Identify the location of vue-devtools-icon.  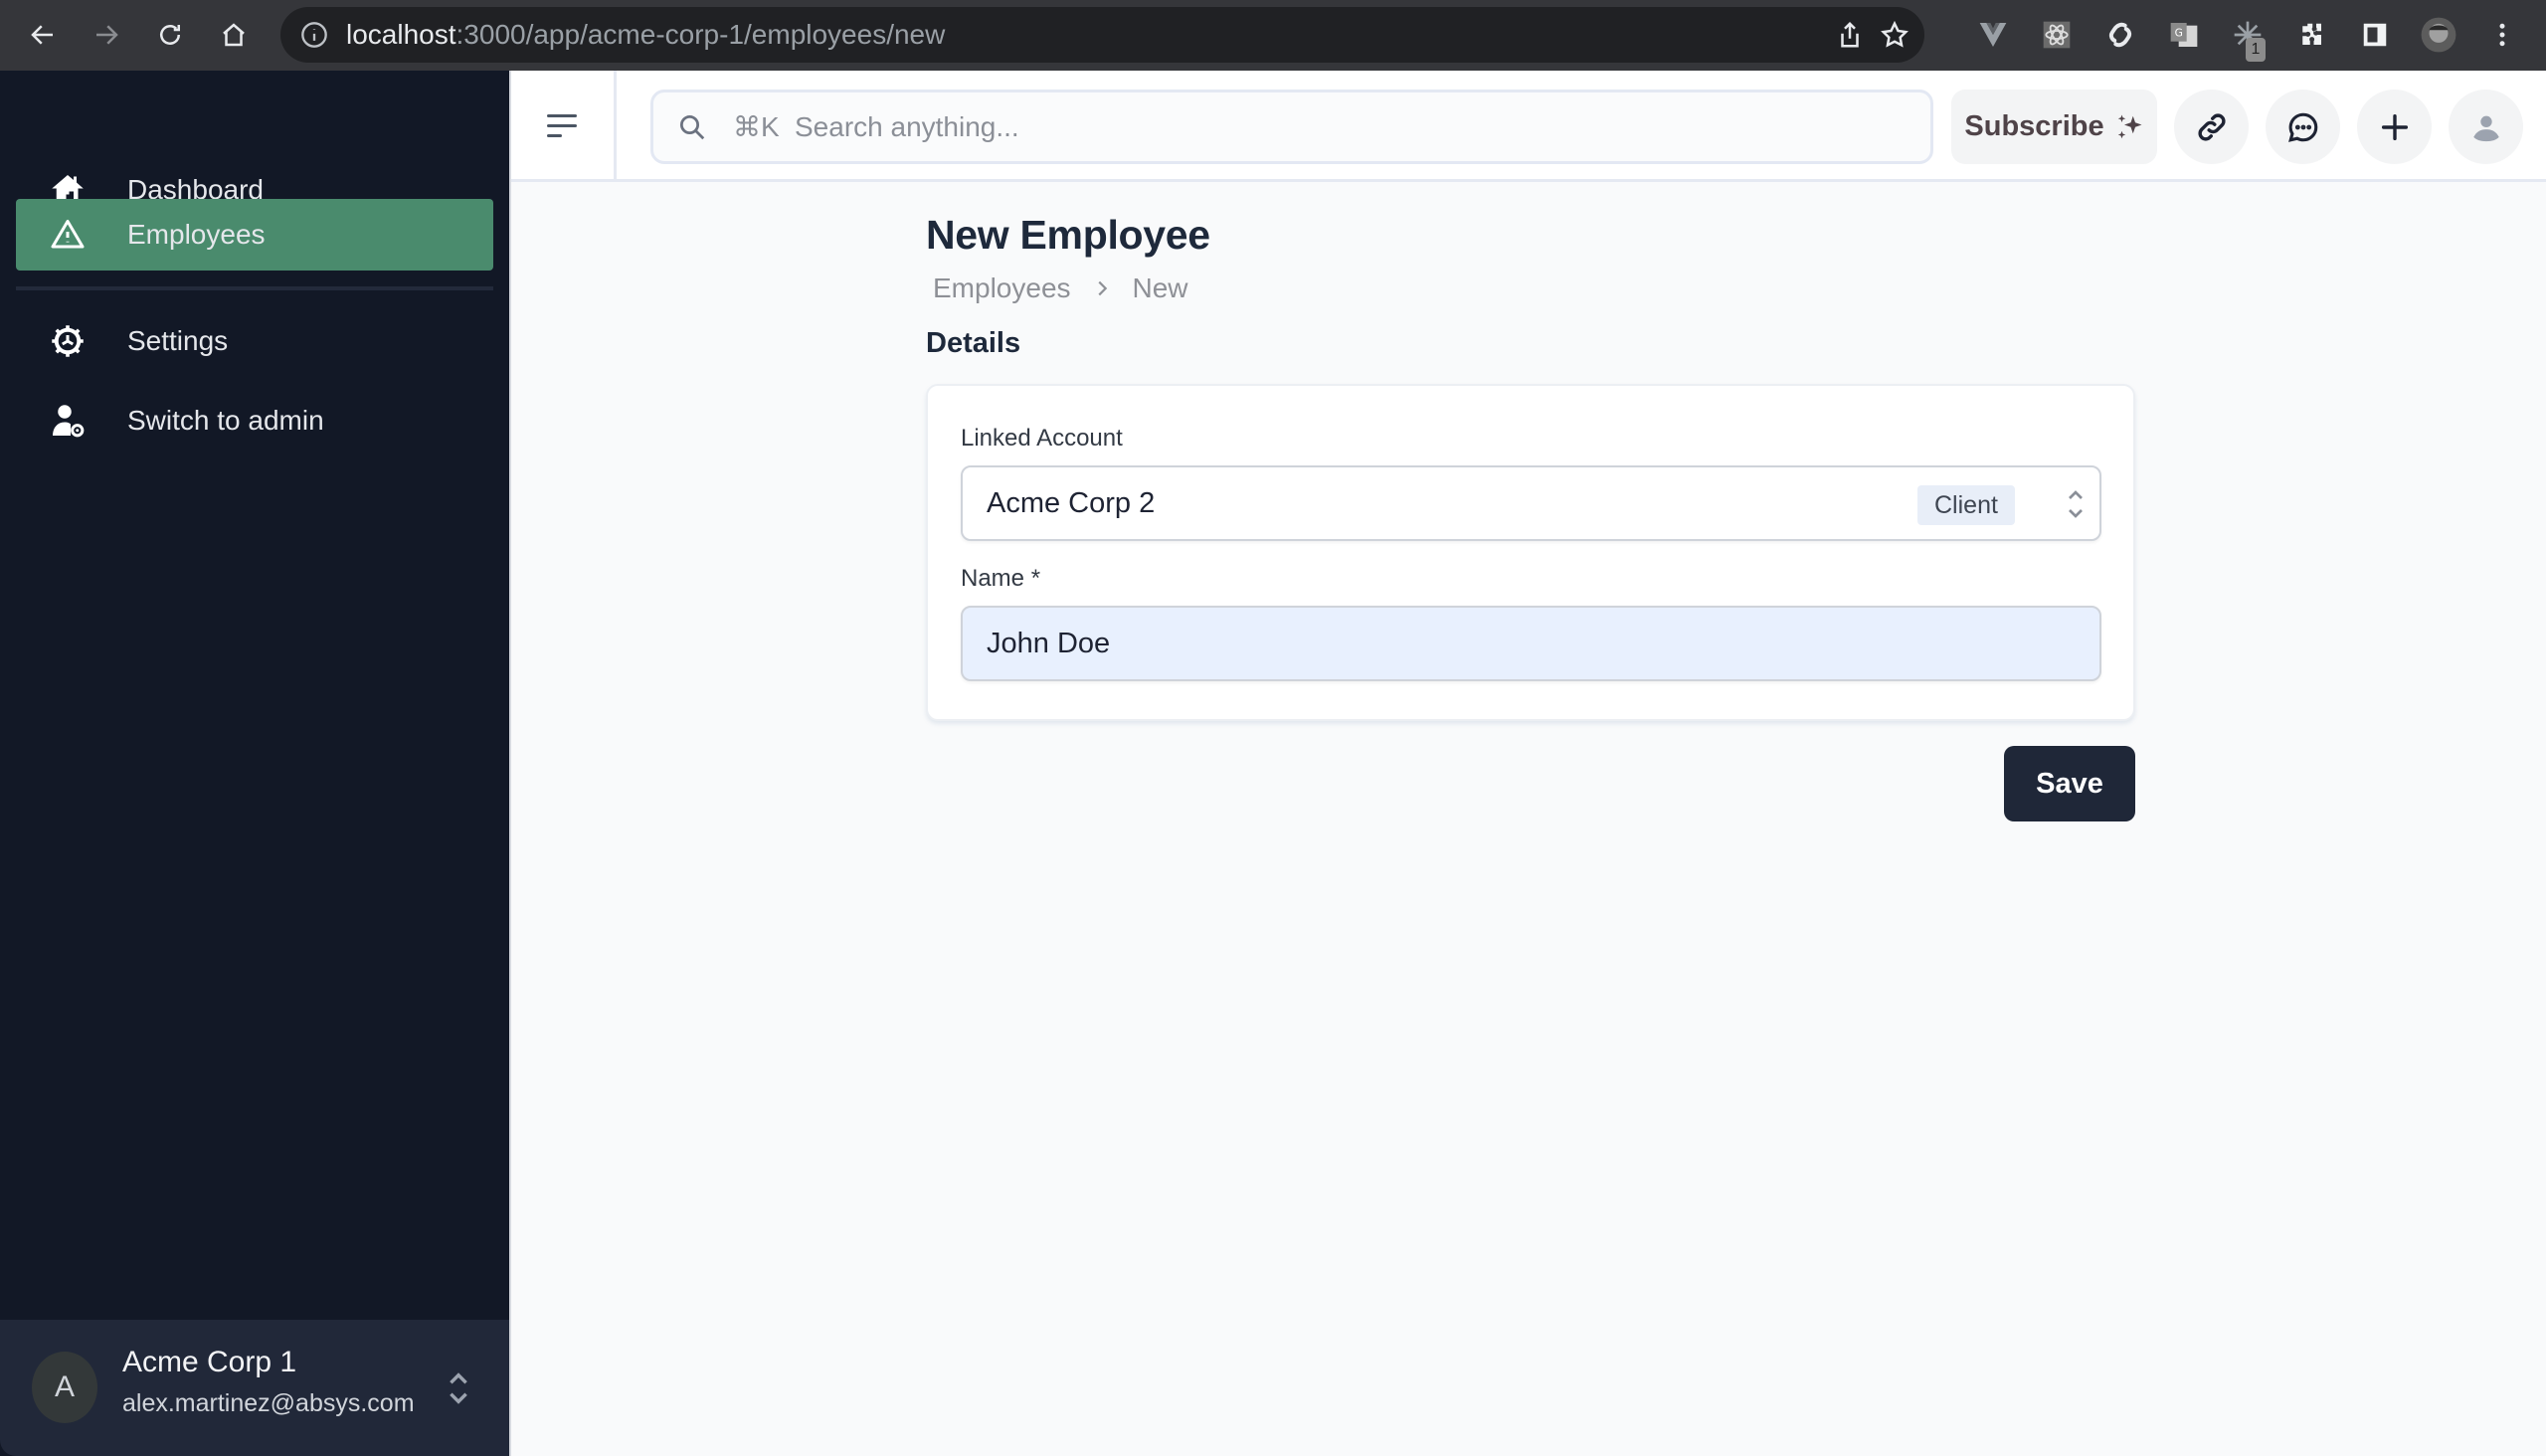
(1993, 35).